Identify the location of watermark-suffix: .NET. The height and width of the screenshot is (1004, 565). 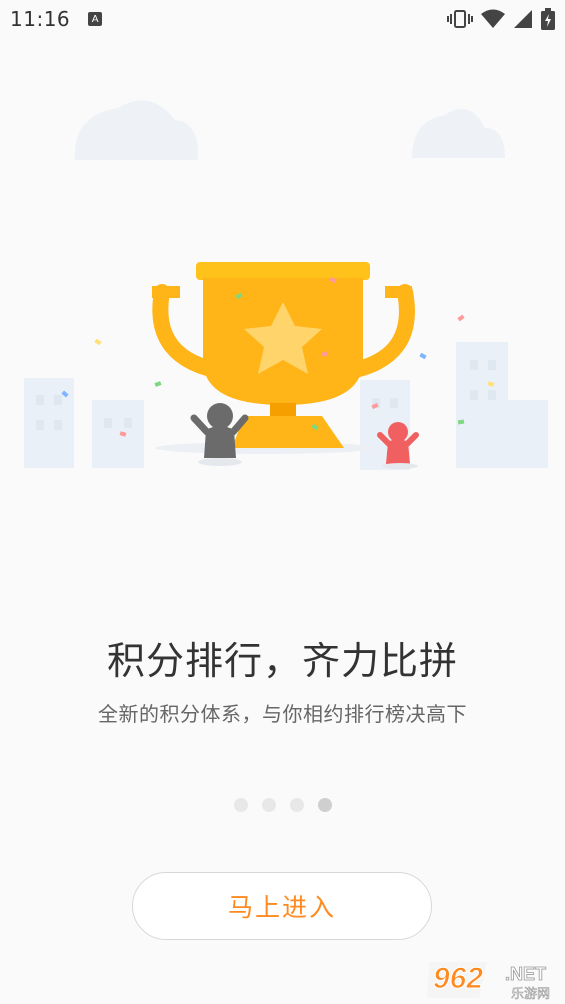
(525, 974).